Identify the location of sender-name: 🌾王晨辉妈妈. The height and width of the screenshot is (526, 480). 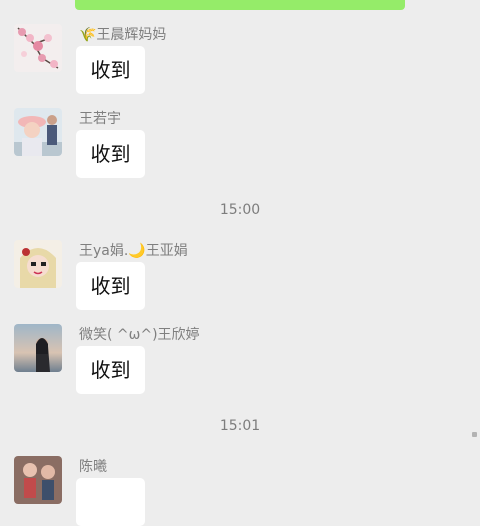
(123, 35).